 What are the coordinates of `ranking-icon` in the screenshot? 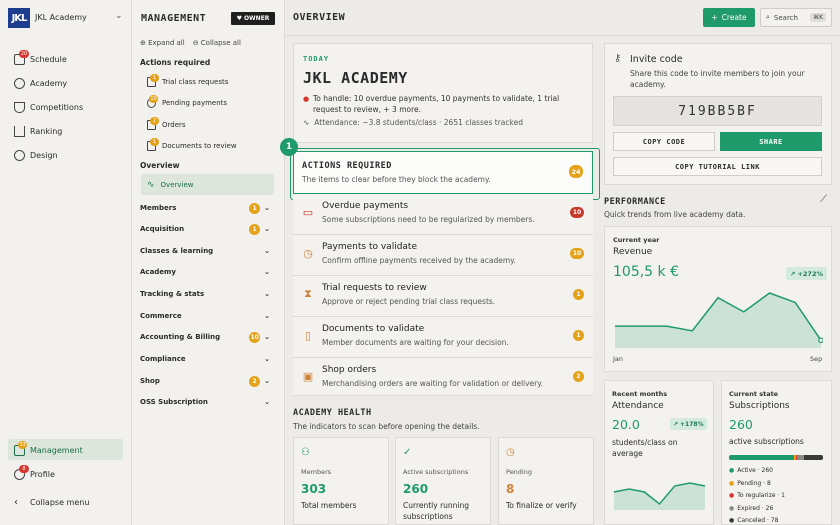 It's located at (19, 131).